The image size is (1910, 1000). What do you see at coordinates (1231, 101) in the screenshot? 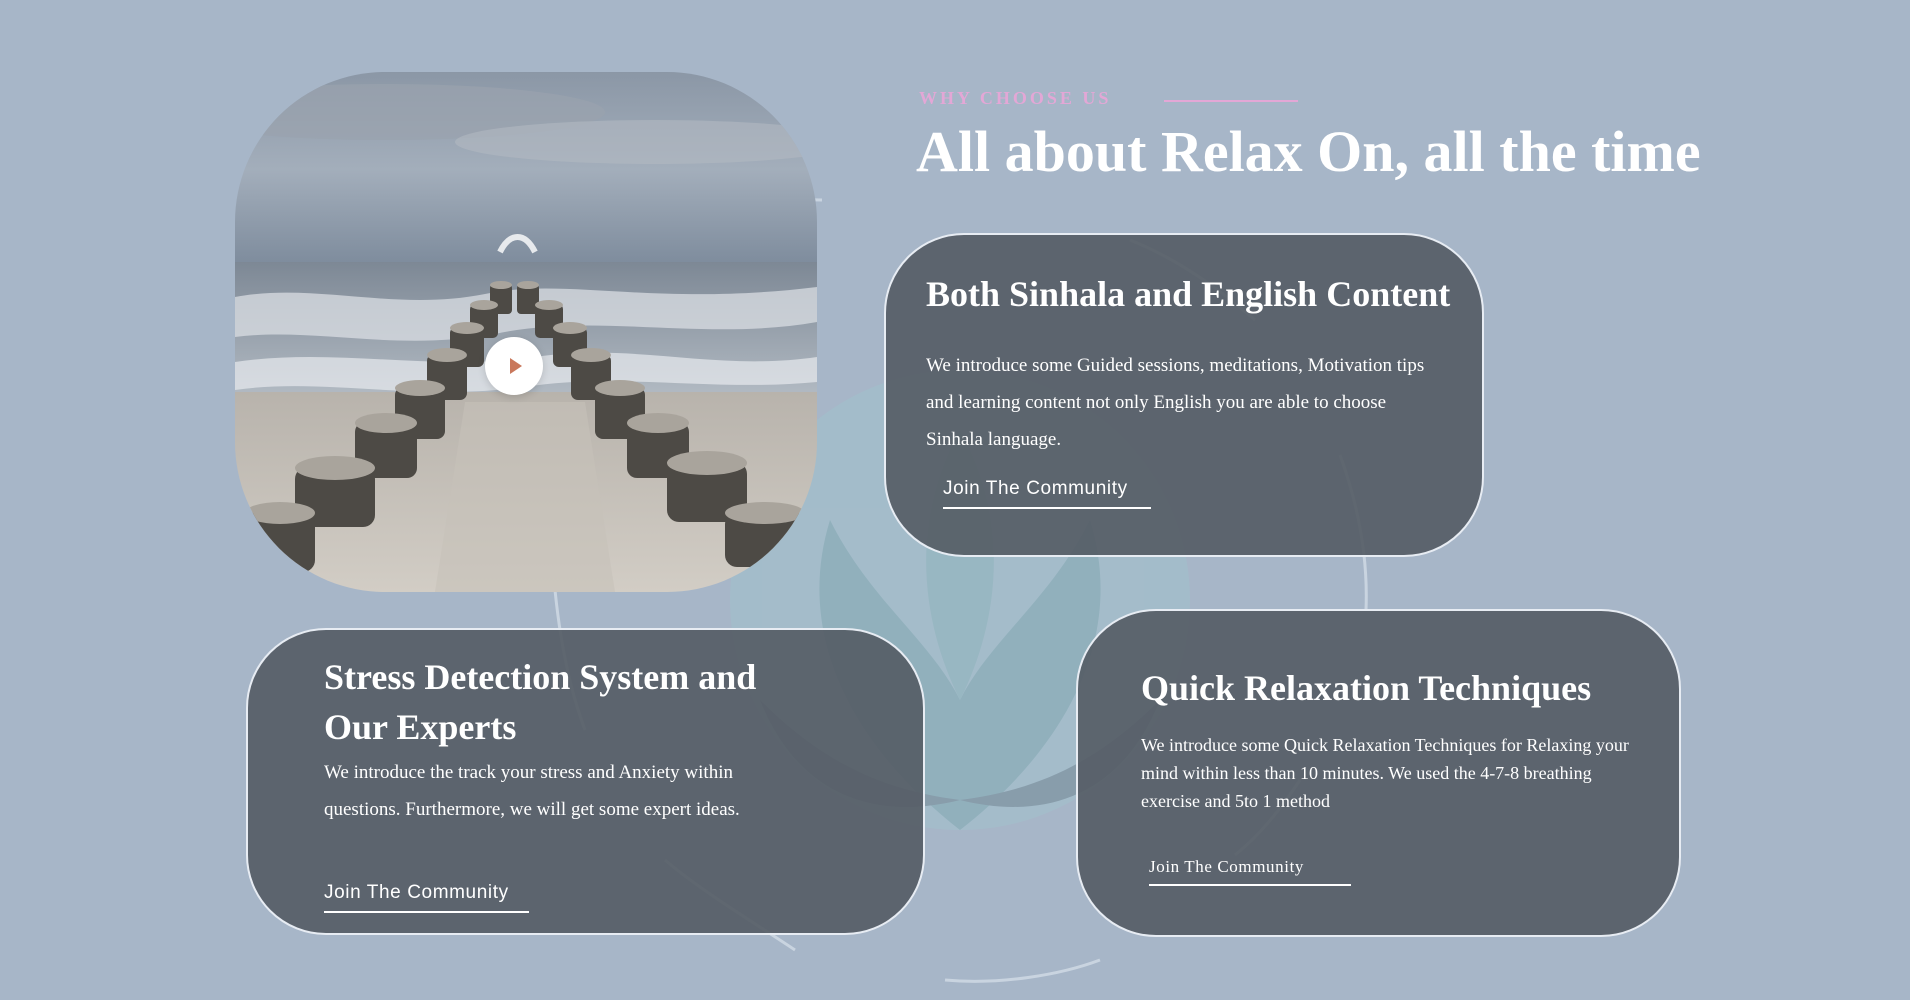
I see `eyebrow-divider` at bounding box center [1231, 101].